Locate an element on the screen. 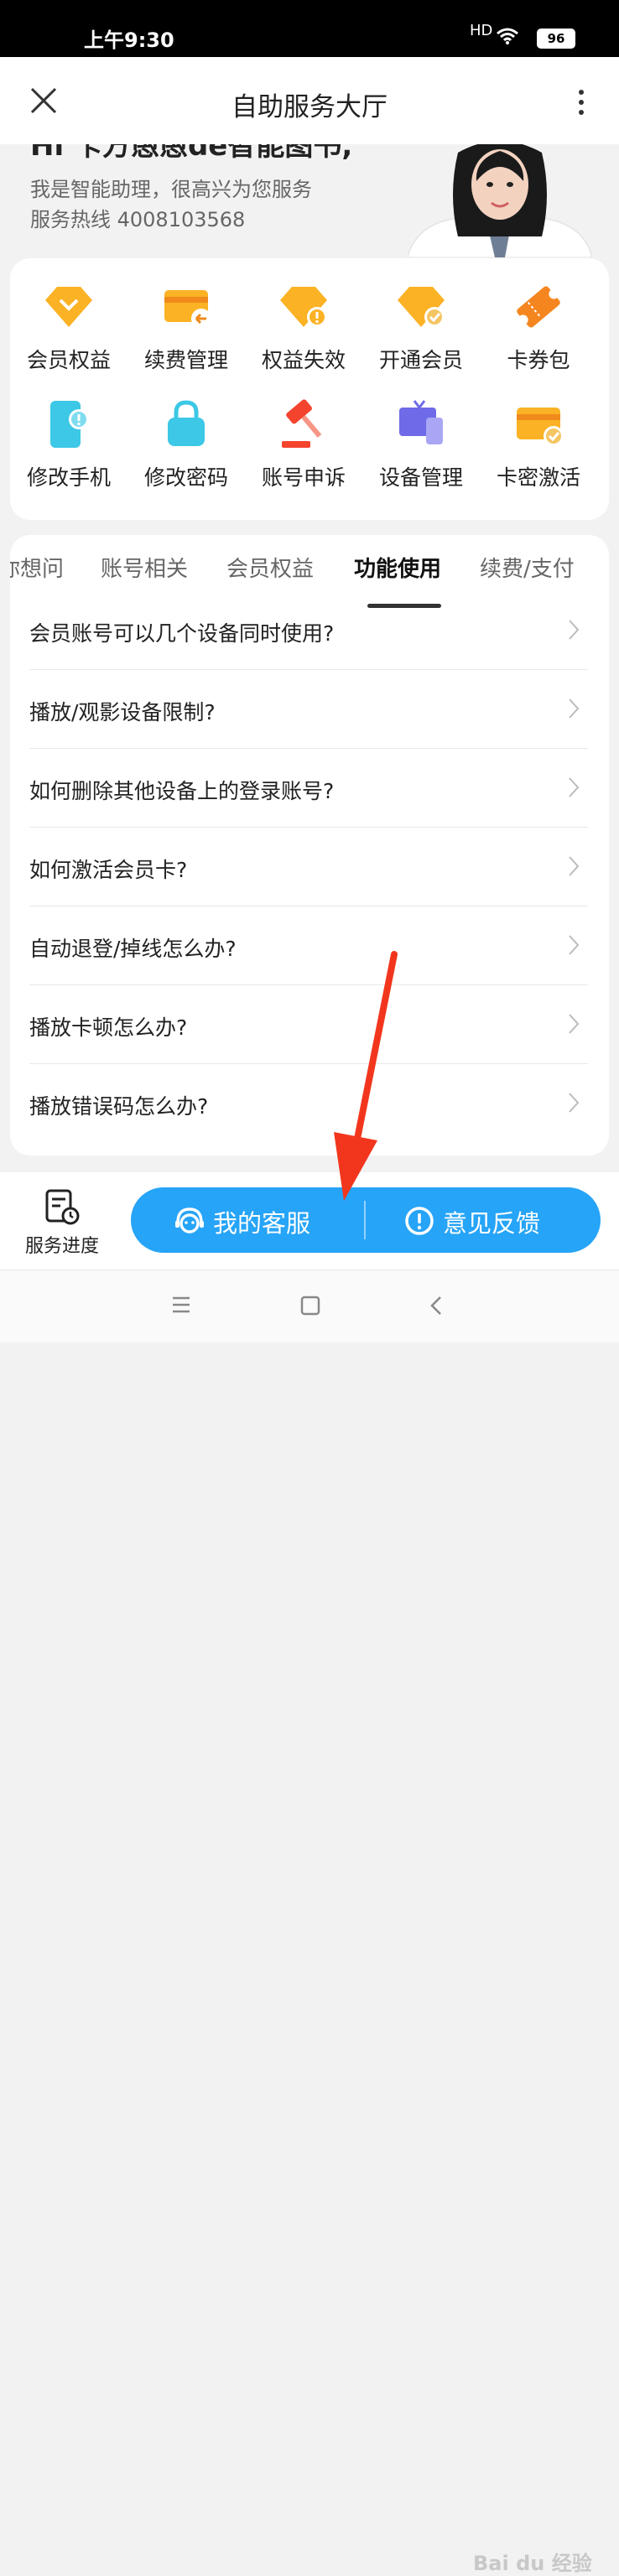 The width and height of the screenshot is (619, 2576). phone-warning-icon is located at coordinates (69, 424).